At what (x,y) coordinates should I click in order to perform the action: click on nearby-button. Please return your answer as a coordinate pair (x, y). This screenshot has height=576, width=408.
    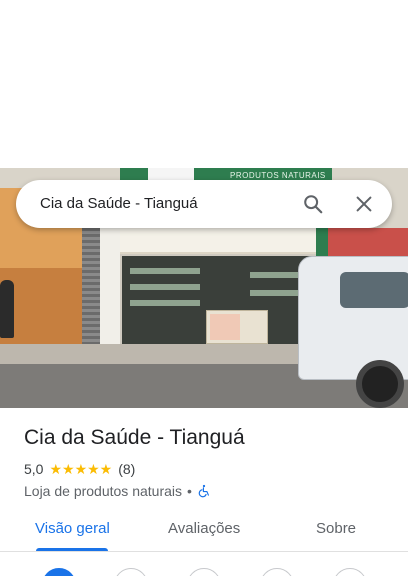
    Looking at the image, I should click on (204, 572).